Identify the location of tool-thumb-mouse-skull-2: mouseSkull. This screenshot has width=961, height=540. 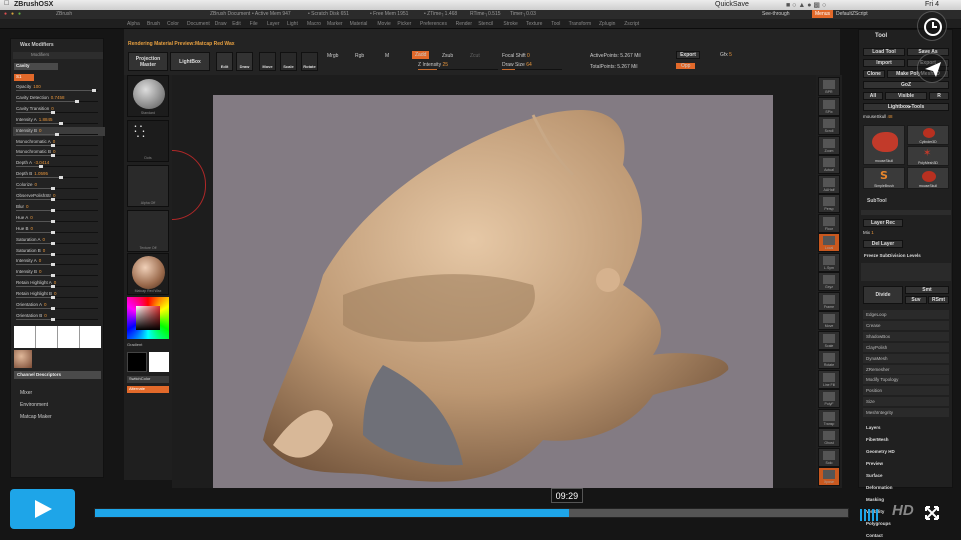
(928, 178).